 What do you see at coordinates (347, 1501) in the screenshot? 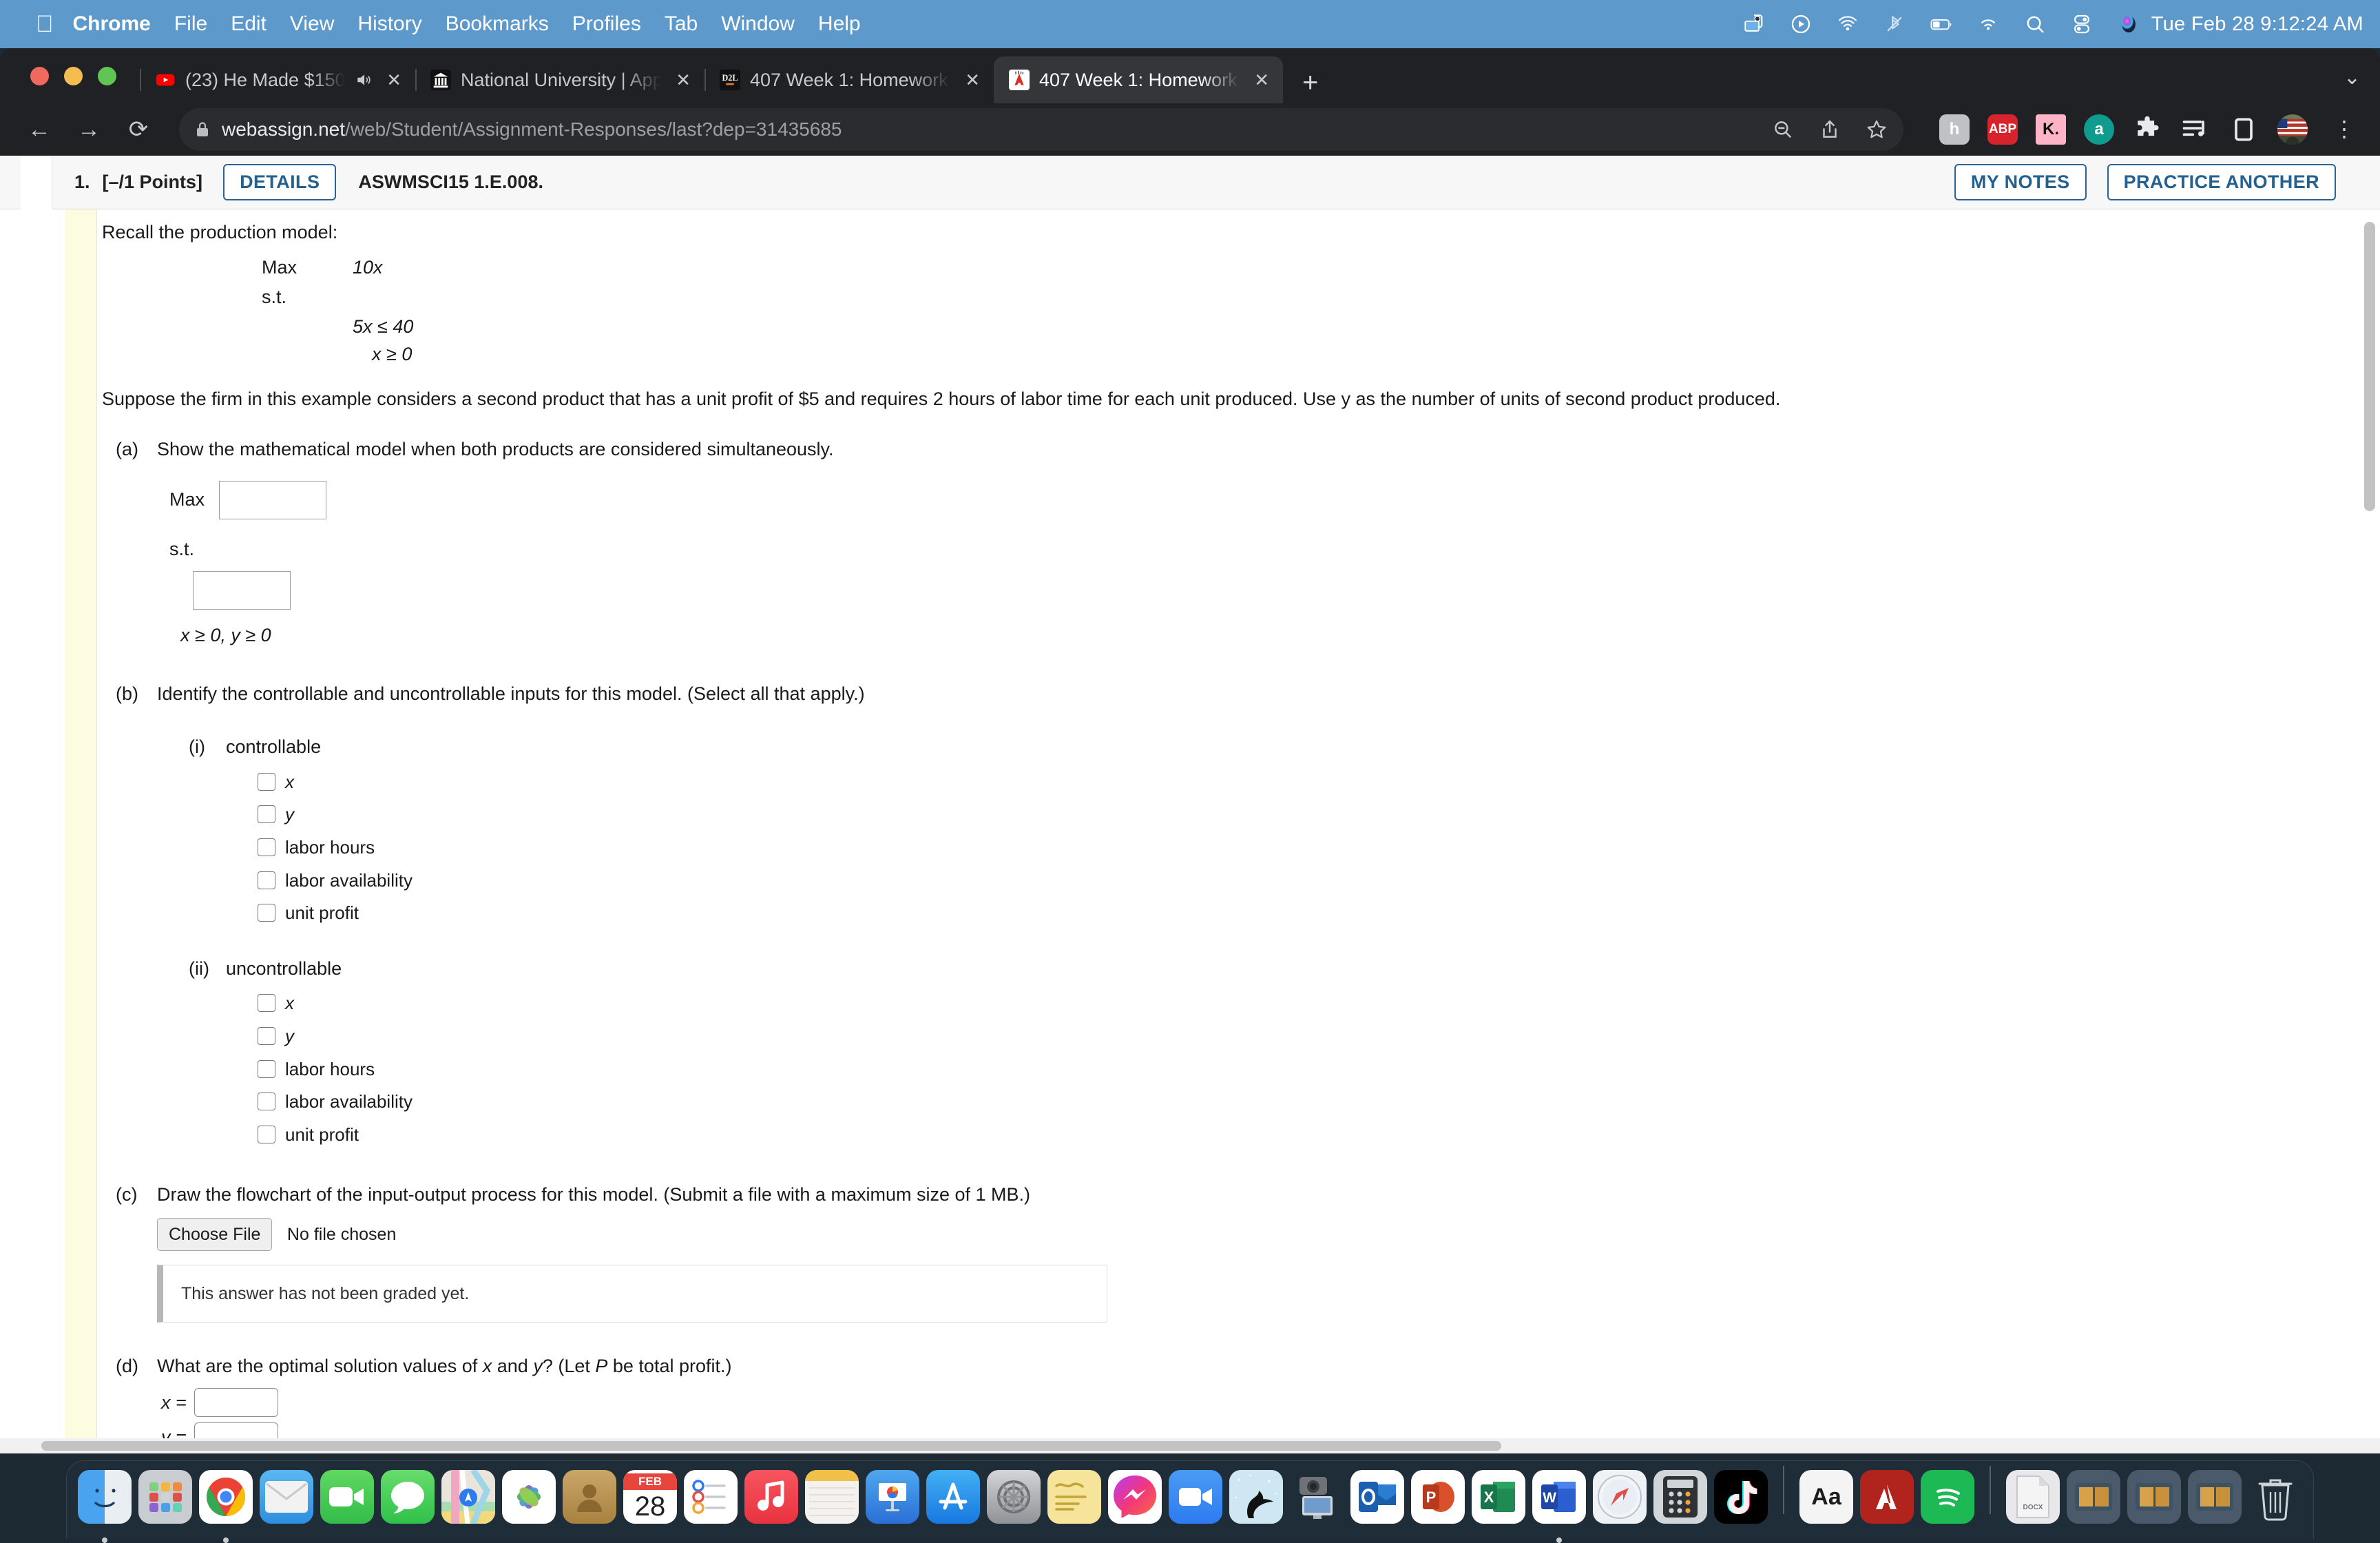
I see `dock-item-facetime` at bounding box center [347, 1501].